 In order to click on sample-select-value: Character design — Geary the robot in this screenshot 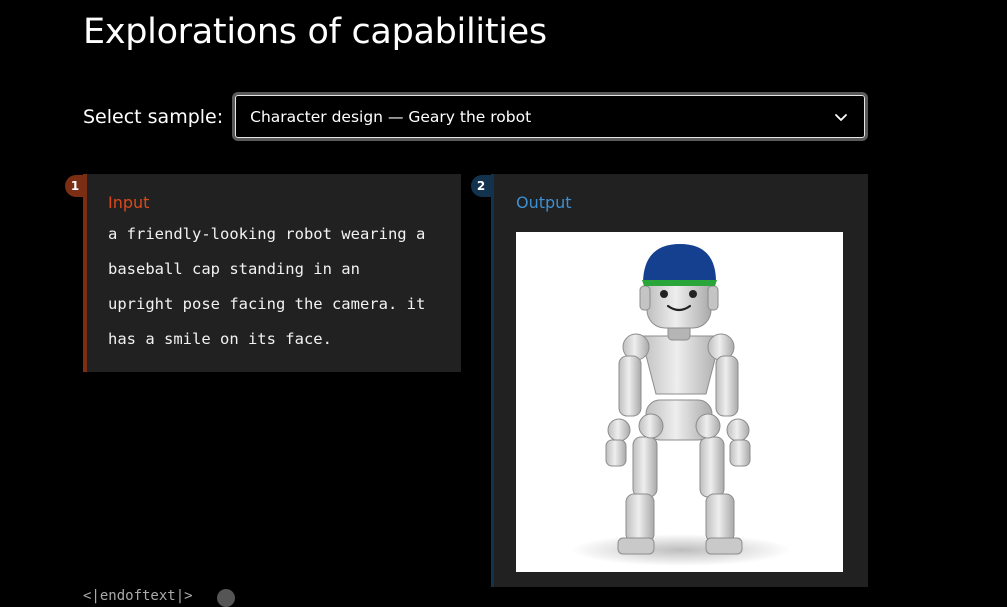, I will do `click(391, 116)`.